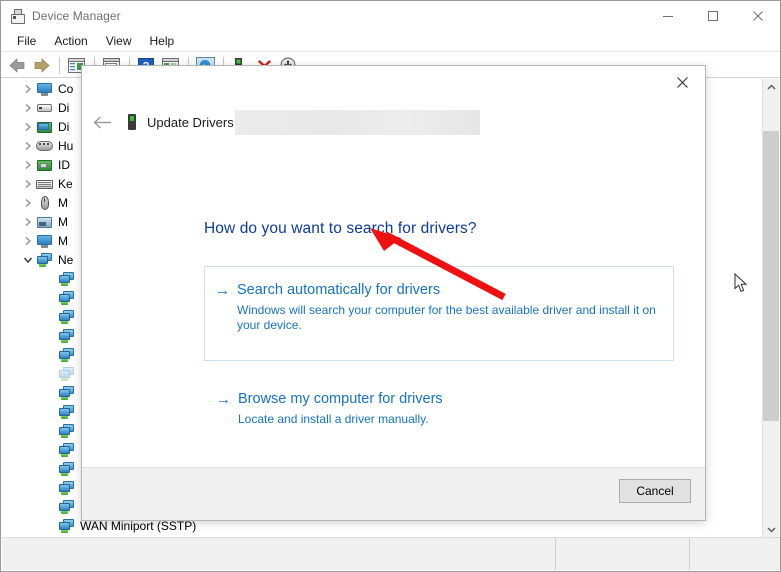 The width and height of the screenshot is (781, 572). I want to click on toolbar-separator, so click(59, 65).